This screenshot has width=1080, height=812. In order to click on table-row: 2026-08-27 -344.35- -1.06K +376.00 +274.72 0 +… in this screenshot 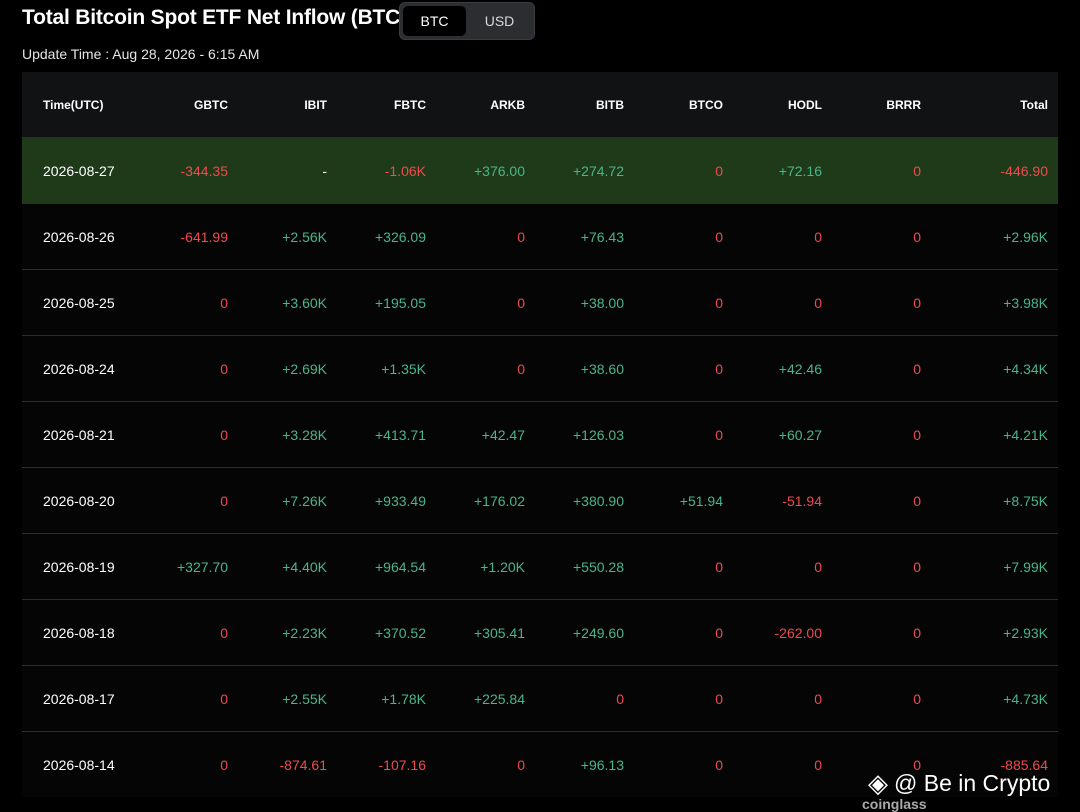, I will do `click(540, 170)`.